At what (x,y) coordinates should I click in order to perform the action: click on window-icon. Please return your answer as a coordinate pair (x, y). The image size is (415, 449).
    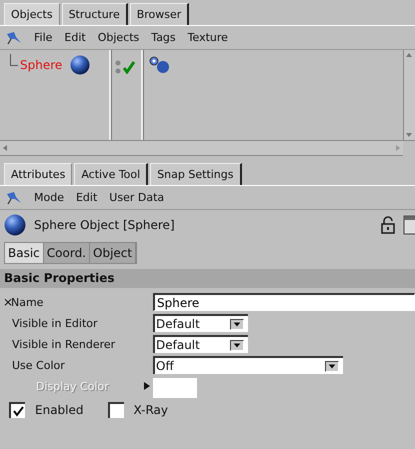
    Looking at the image, I should click on (409, 225).